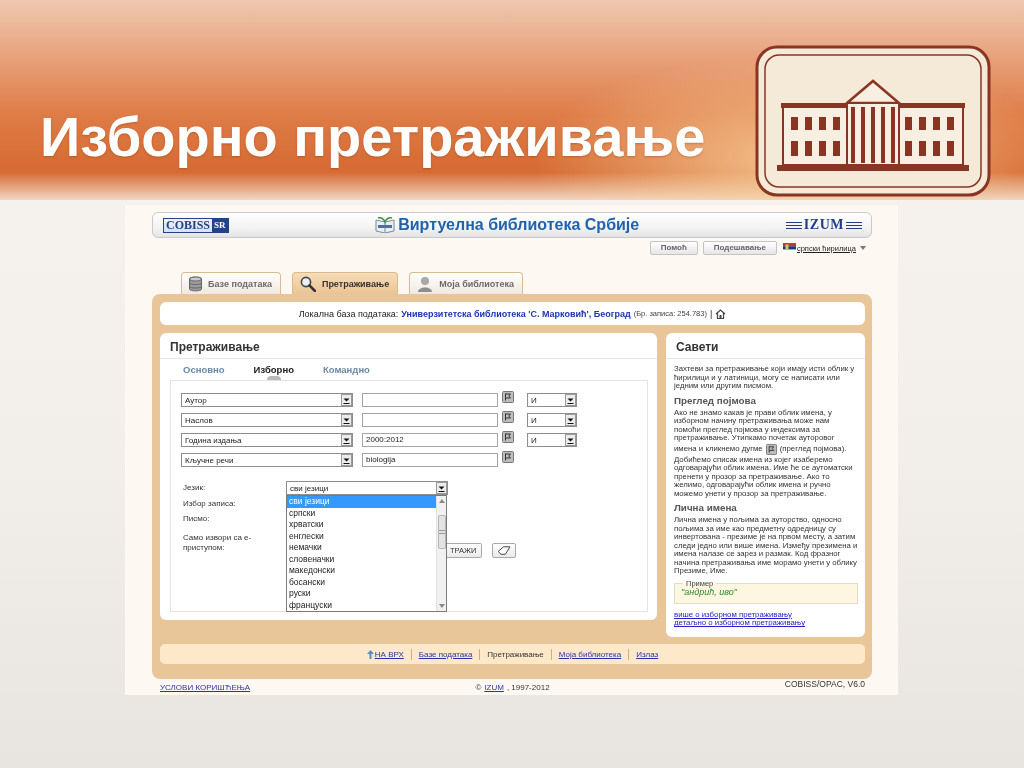 The image size is (1024, 768). What do you see at coordinates (205, 688) in the screenshot?
I see `terms-link: УСЛОВИ КОРИШЋЕЊА` at bounding box center [205, 688].